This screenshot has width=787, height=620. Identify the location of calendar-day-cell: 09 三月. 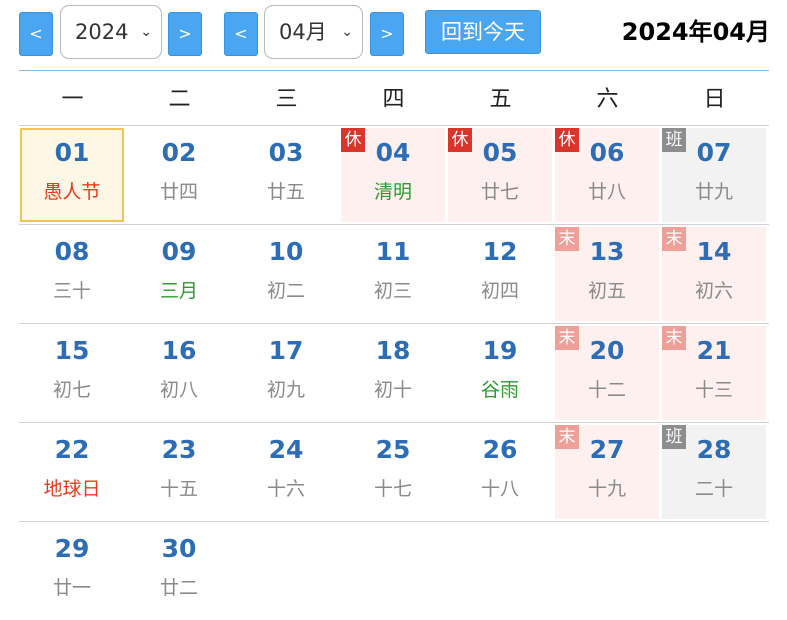
(179, 274).